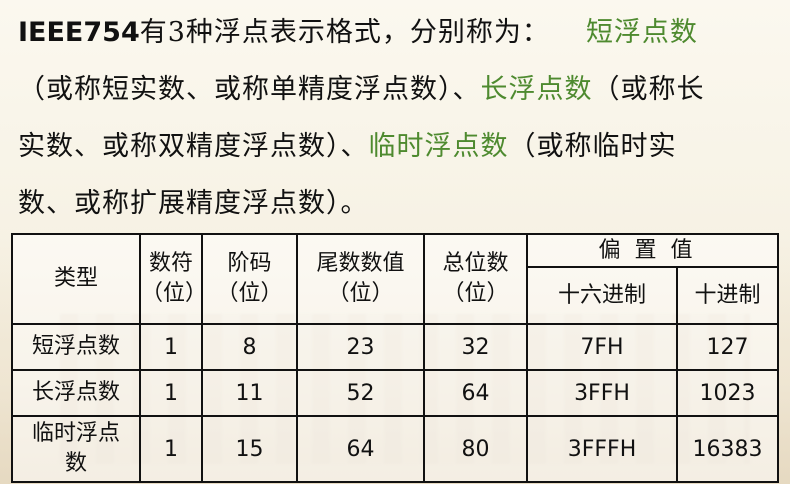 The width and height of the screenshot is (790, 484). Describe the element at coordinates (602, 393) in the screenshot. I see `row-hex: 3FFH` at that location.